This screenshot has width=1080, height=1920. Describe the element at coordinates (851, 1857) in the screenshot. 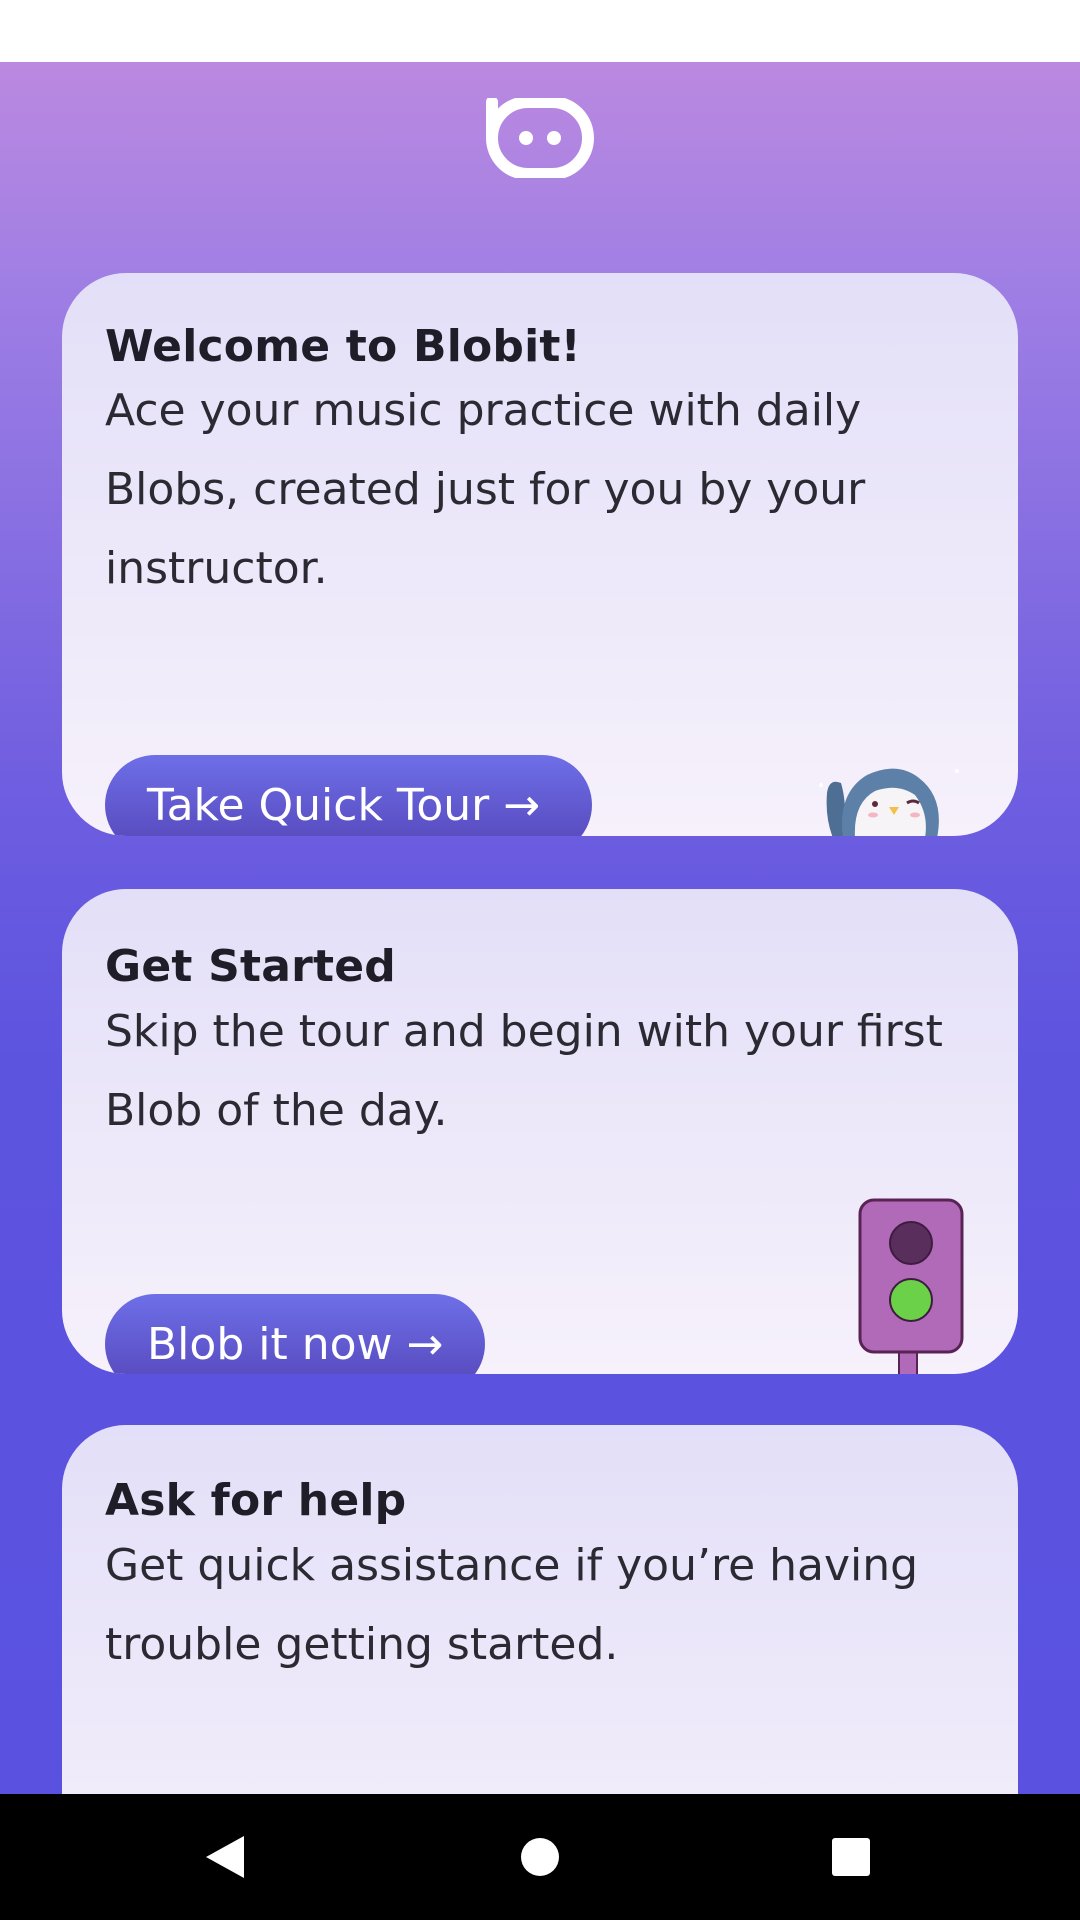

I see `recents-square-icon` at that location.